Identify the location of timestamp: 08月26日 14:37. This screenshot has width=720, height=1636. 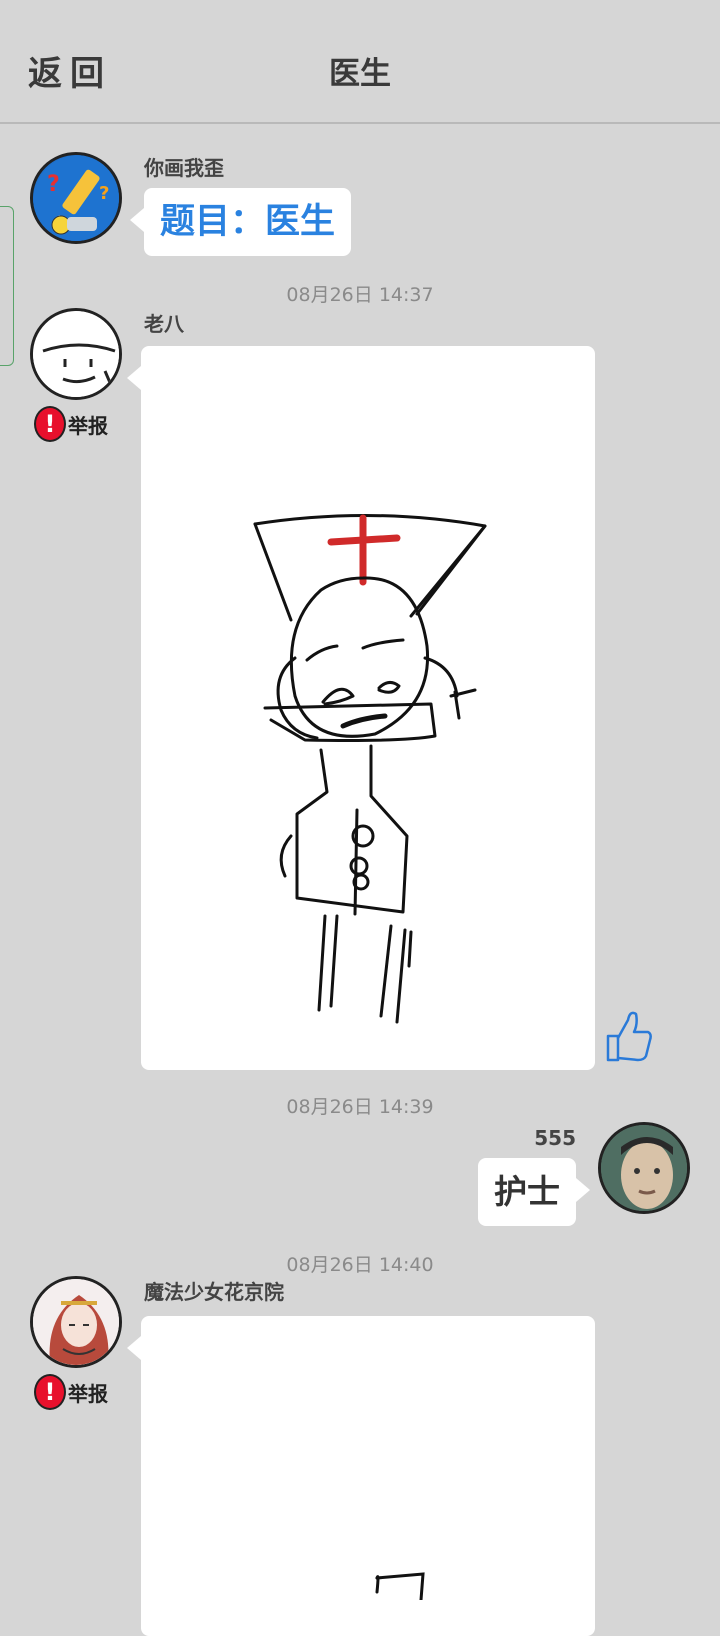
(360, 295).